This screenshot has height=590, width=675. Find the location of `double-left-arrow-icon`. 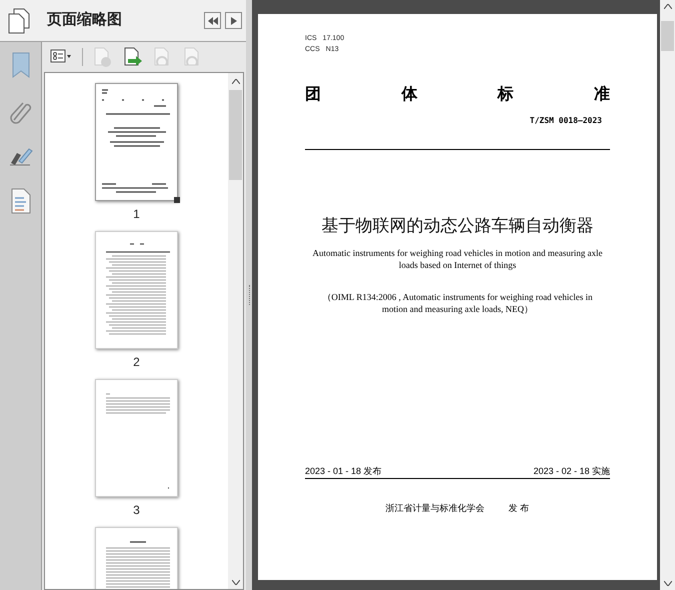

double-left-arrow-icon is located at coordinates (213, 20).